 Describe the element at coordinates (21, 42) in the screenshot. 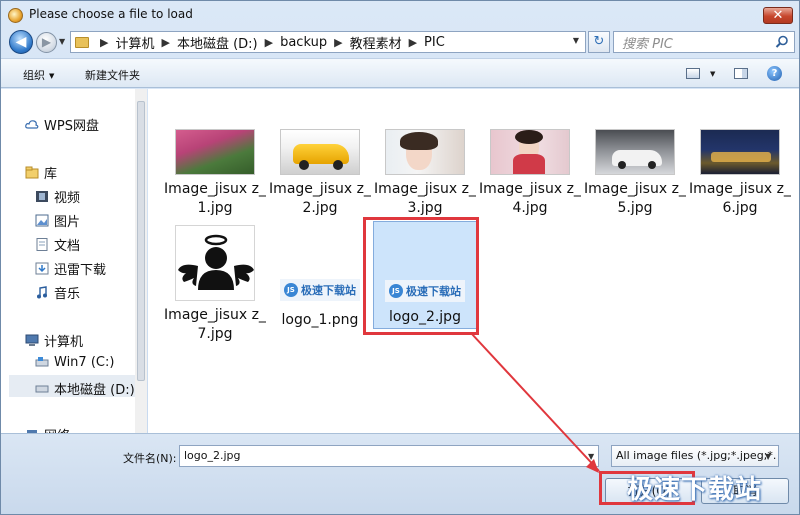

I see `back-button: ◀` at that location.